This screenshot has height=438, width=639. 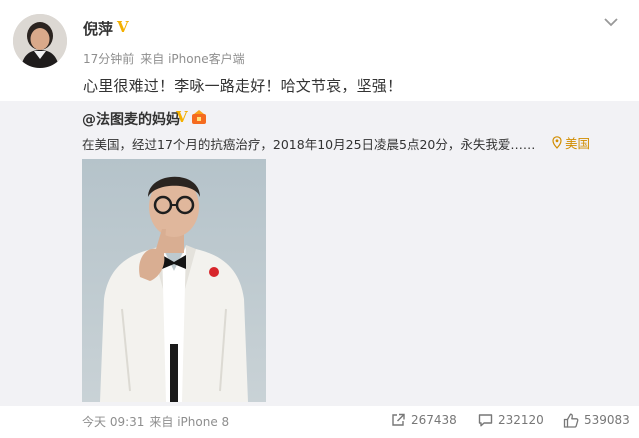 What do you see at coordinates (398, 419) in the screenshot?
I see `repost-icon` at bounding box center [398, 419].